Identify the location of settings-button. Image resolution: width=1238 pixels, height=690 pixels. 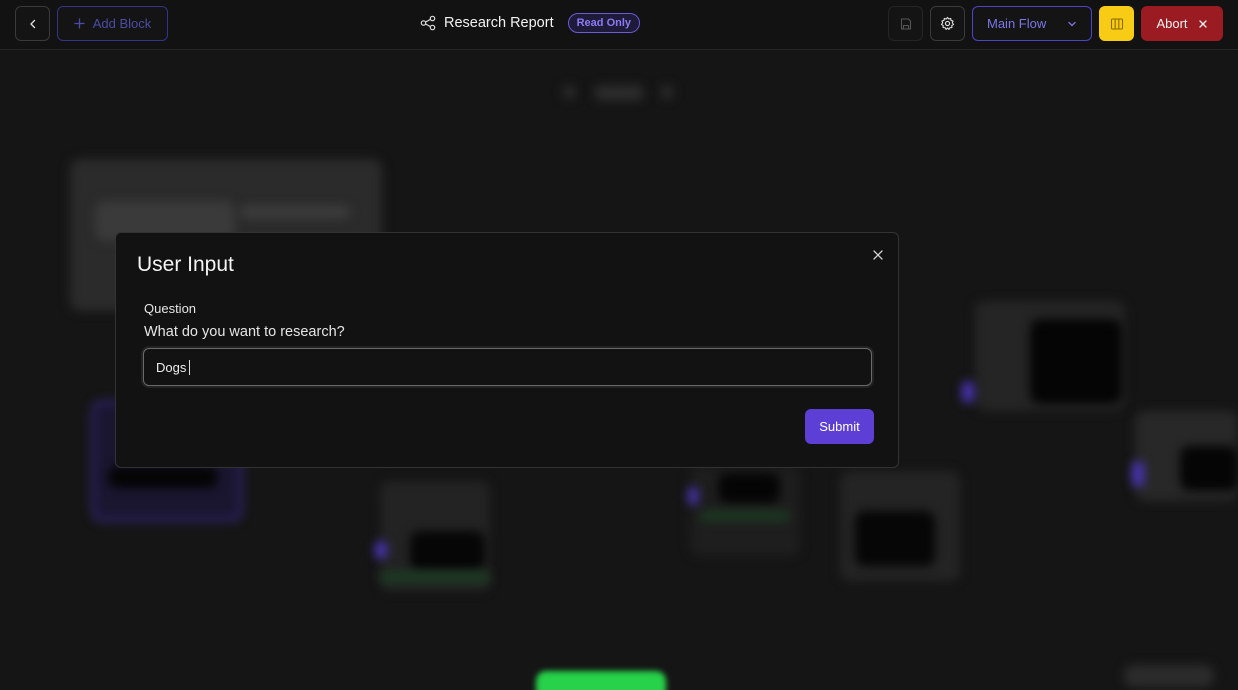
(947, 23).